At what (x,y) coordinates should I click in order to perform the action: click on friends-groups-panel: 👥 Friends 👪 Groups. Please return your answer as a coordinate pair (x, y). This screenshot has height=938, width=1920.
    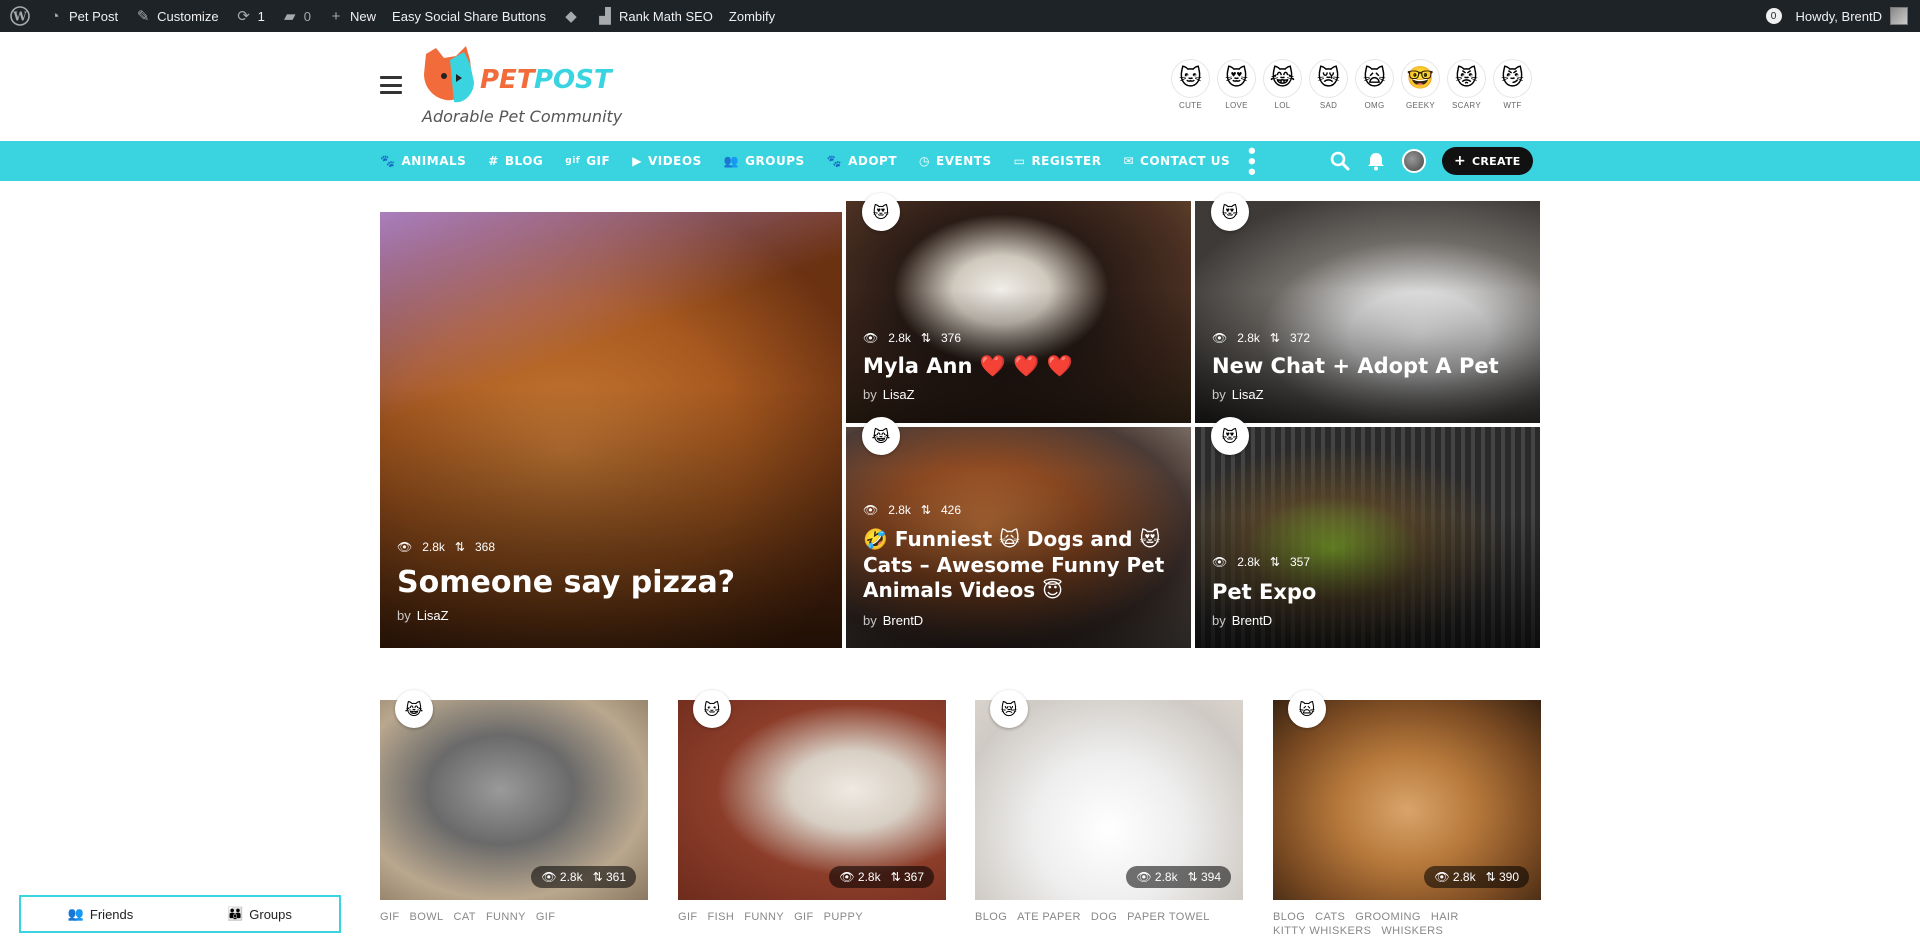
    Looking at the image, I should click on (180, 914).